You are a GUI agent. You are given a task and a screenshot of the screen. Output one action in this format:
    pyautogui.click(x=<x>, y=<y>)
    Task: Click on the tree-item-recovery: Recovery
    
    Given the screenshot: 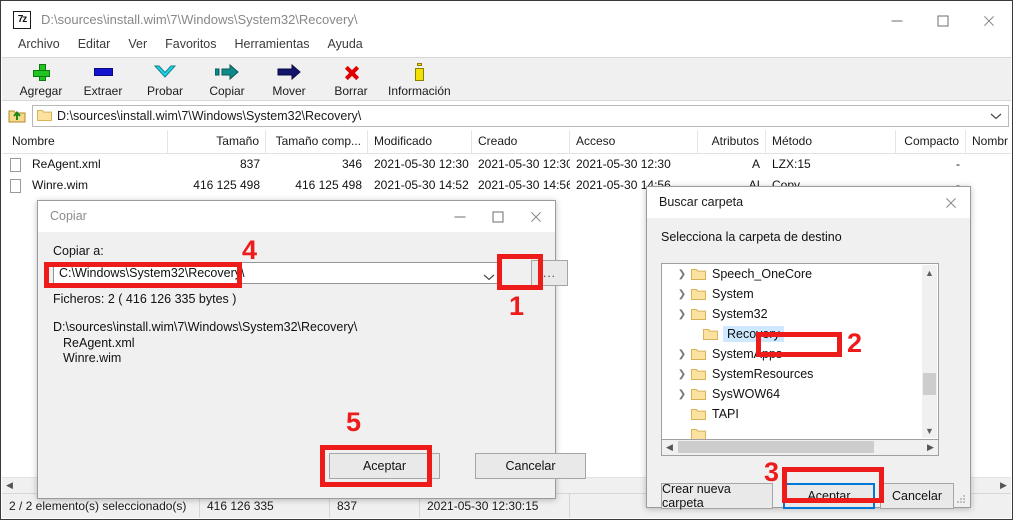 What is the action you would take?
    pyautogui.click(x=800, y=334)
    